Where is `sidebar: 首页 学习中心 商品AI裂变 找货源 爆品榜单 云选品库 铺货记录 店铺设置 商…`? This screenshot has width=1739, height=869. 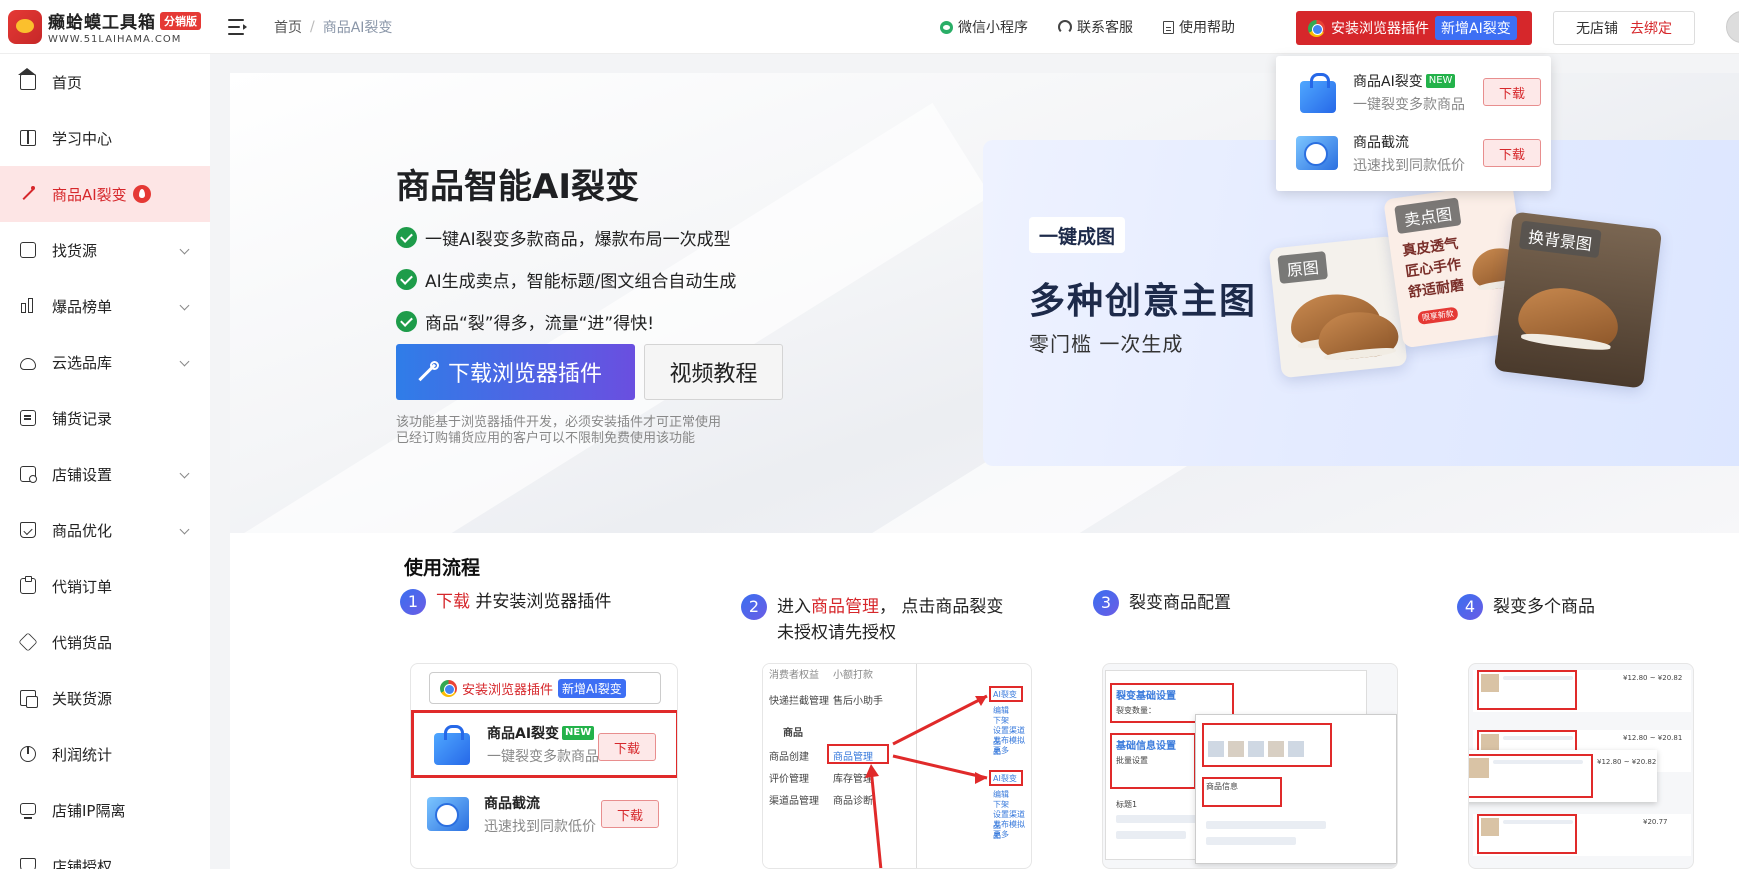 sidebar: 首页 学习中心 商品AI裂变 找货源 爆品榜单 云选品库 铺货记录 店铺设置 商… is located at coordinates (105, 461).